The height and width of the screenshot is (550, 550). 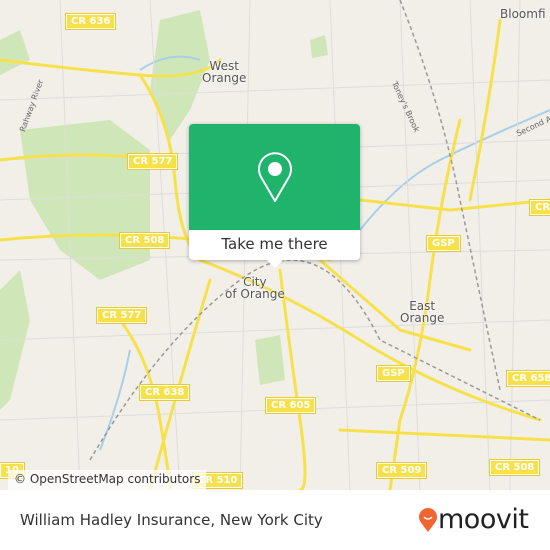 What do you see at coordinates (428, 519) in the screenshot?
I see `moovit-pin-icon` at bounding box center [428, 519].